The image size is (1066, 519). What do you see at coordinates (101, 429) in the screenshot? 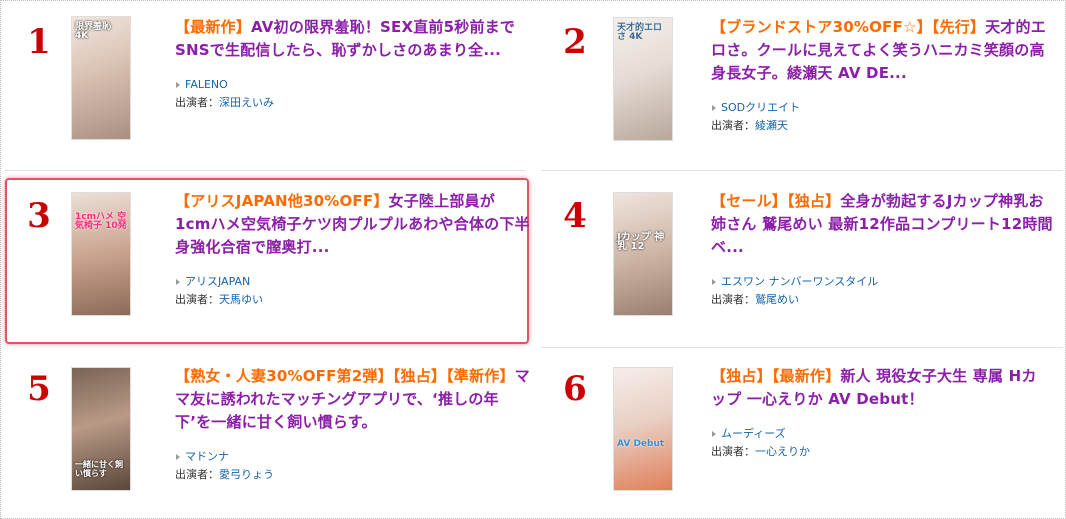
I see `product-thumbnail: 一緒に甘く飼い慣らす` at bounding box center [101, 429].